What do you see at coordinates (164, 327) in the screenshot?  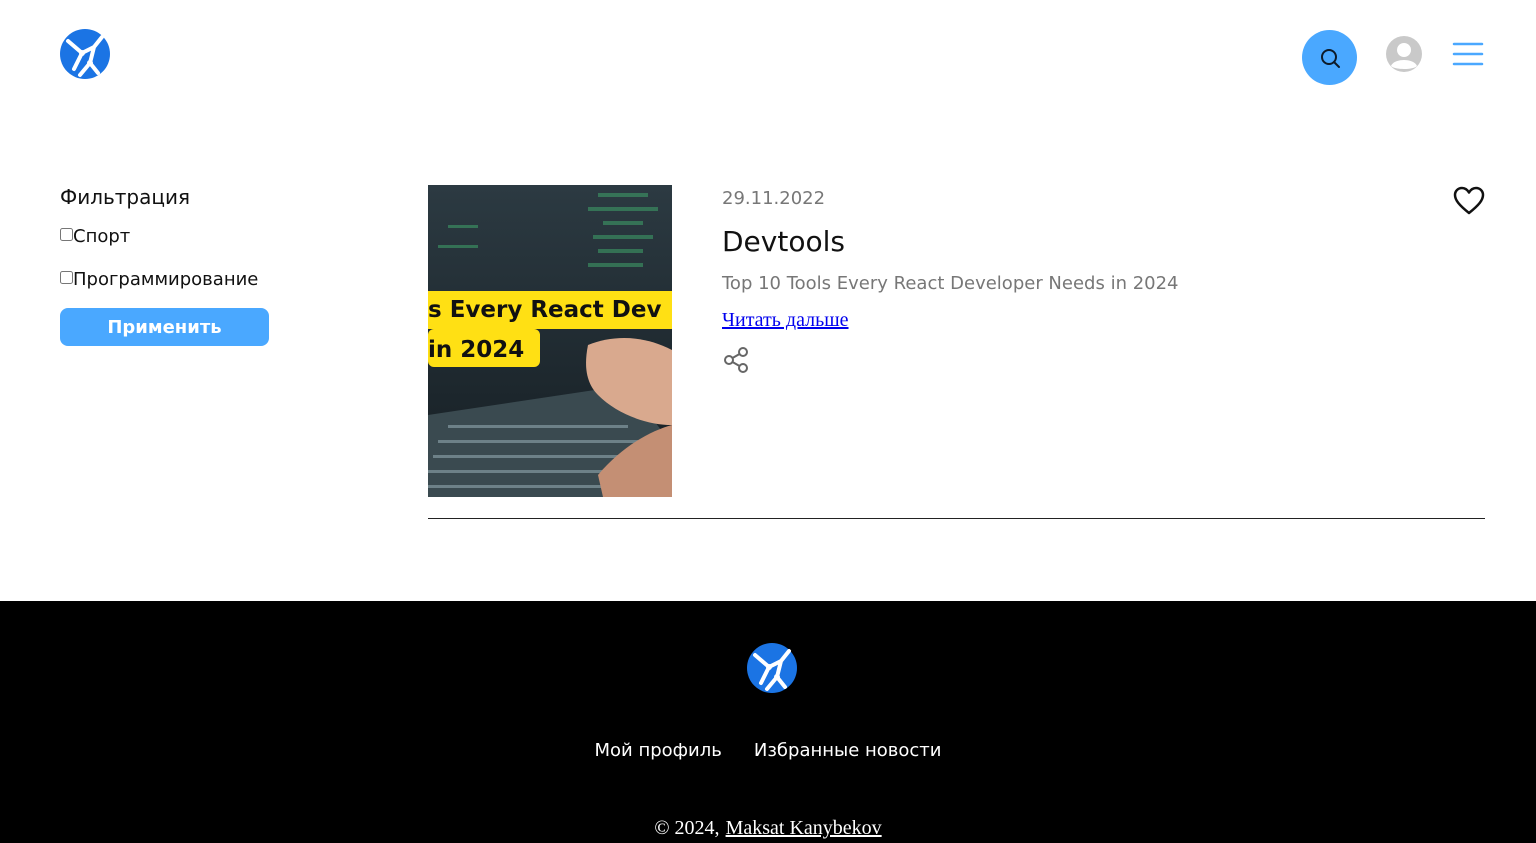 I see `apply-filter-button: Применить` at bounding box center [164, 327].